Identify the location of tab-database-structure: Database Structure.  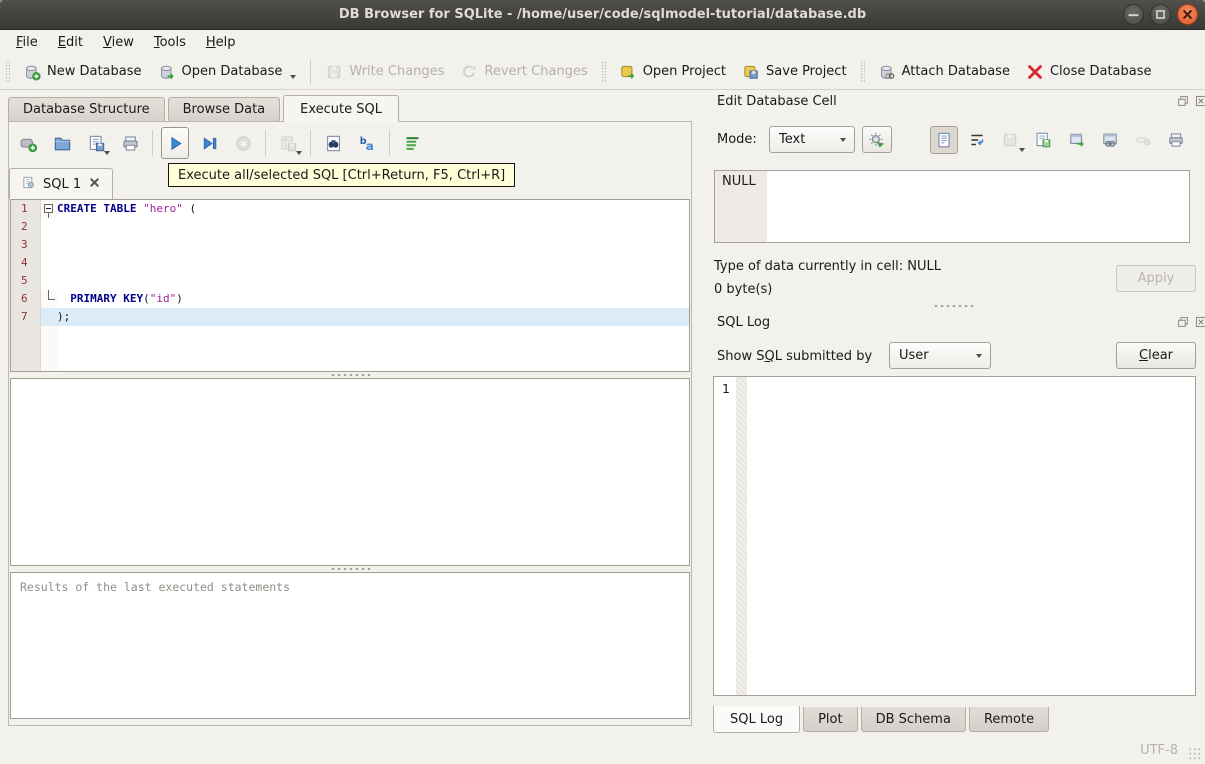
(86, 109).